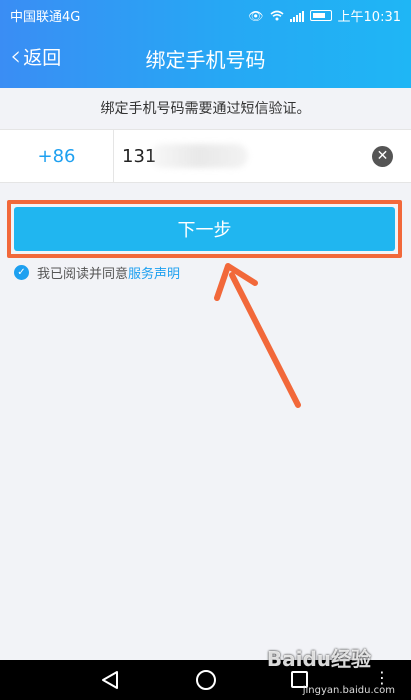 The width and height of the screenshot is (411, 700). What do you see at coordinates (205, 109) in the screenshot?
I see `sms-notice: 绑定手机号码需要通过短信验证。` at bounding box center [205, 109].